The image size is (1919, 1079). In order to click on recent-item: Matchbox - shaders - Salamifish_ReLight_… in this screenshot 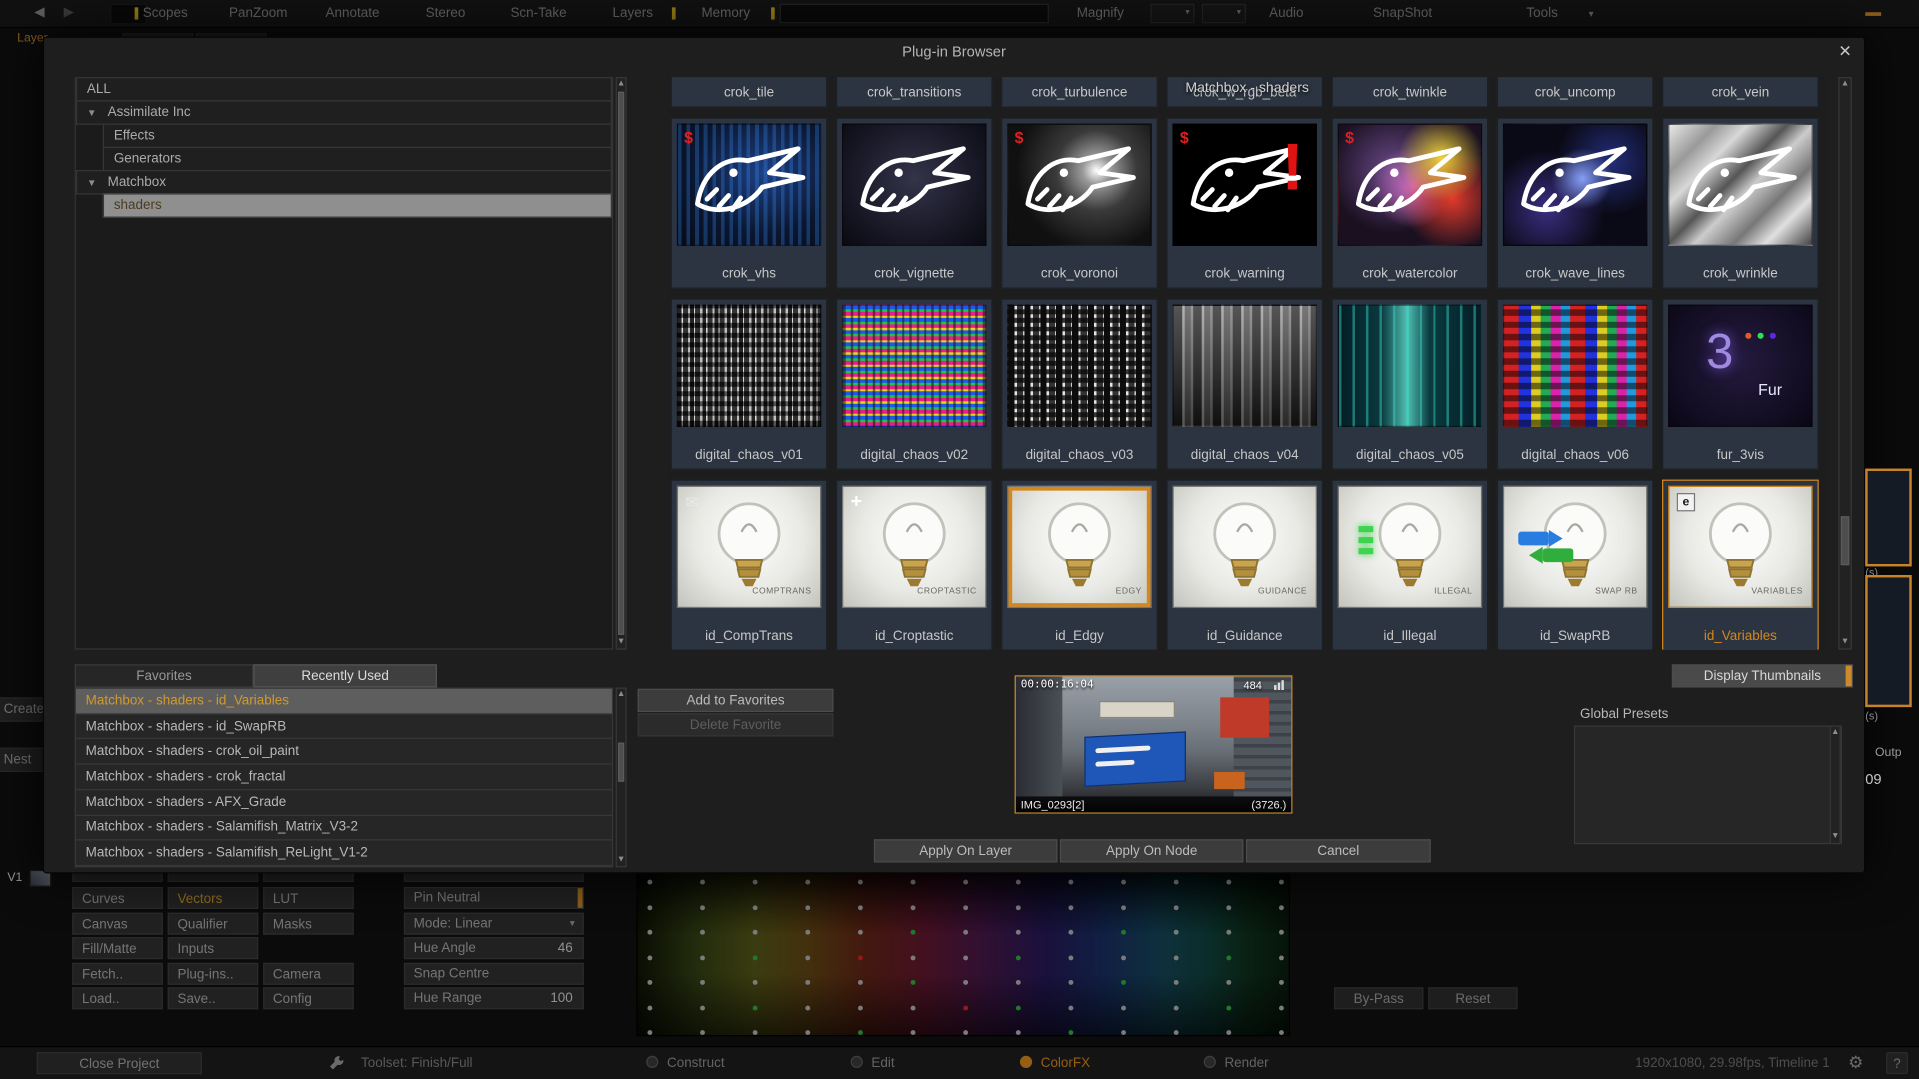, I will do `click(343, 854)`.